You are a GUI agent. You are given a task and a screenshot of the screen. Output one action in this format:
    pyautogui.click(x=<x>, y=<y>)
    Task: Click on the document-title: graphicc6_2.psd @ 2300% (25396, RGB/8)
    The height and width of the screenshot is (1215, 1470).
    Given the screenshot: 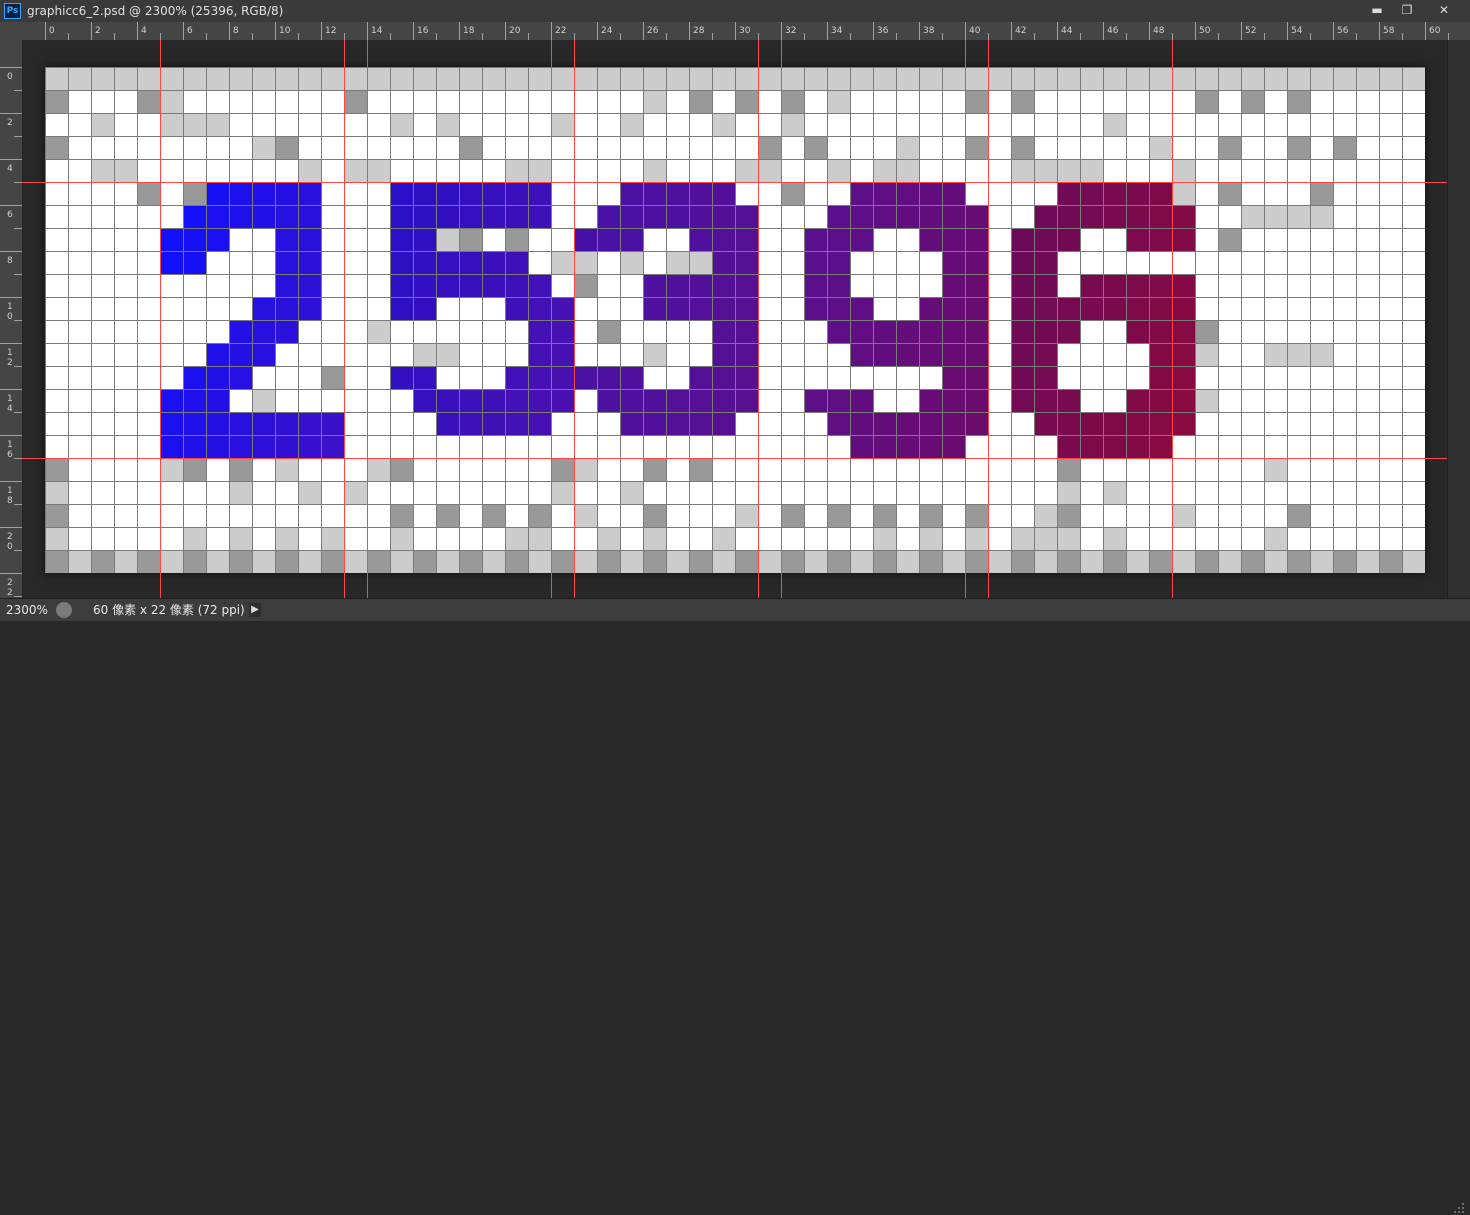 What is the action you would take?
    pyautogui.click(x=155, y=11)
    